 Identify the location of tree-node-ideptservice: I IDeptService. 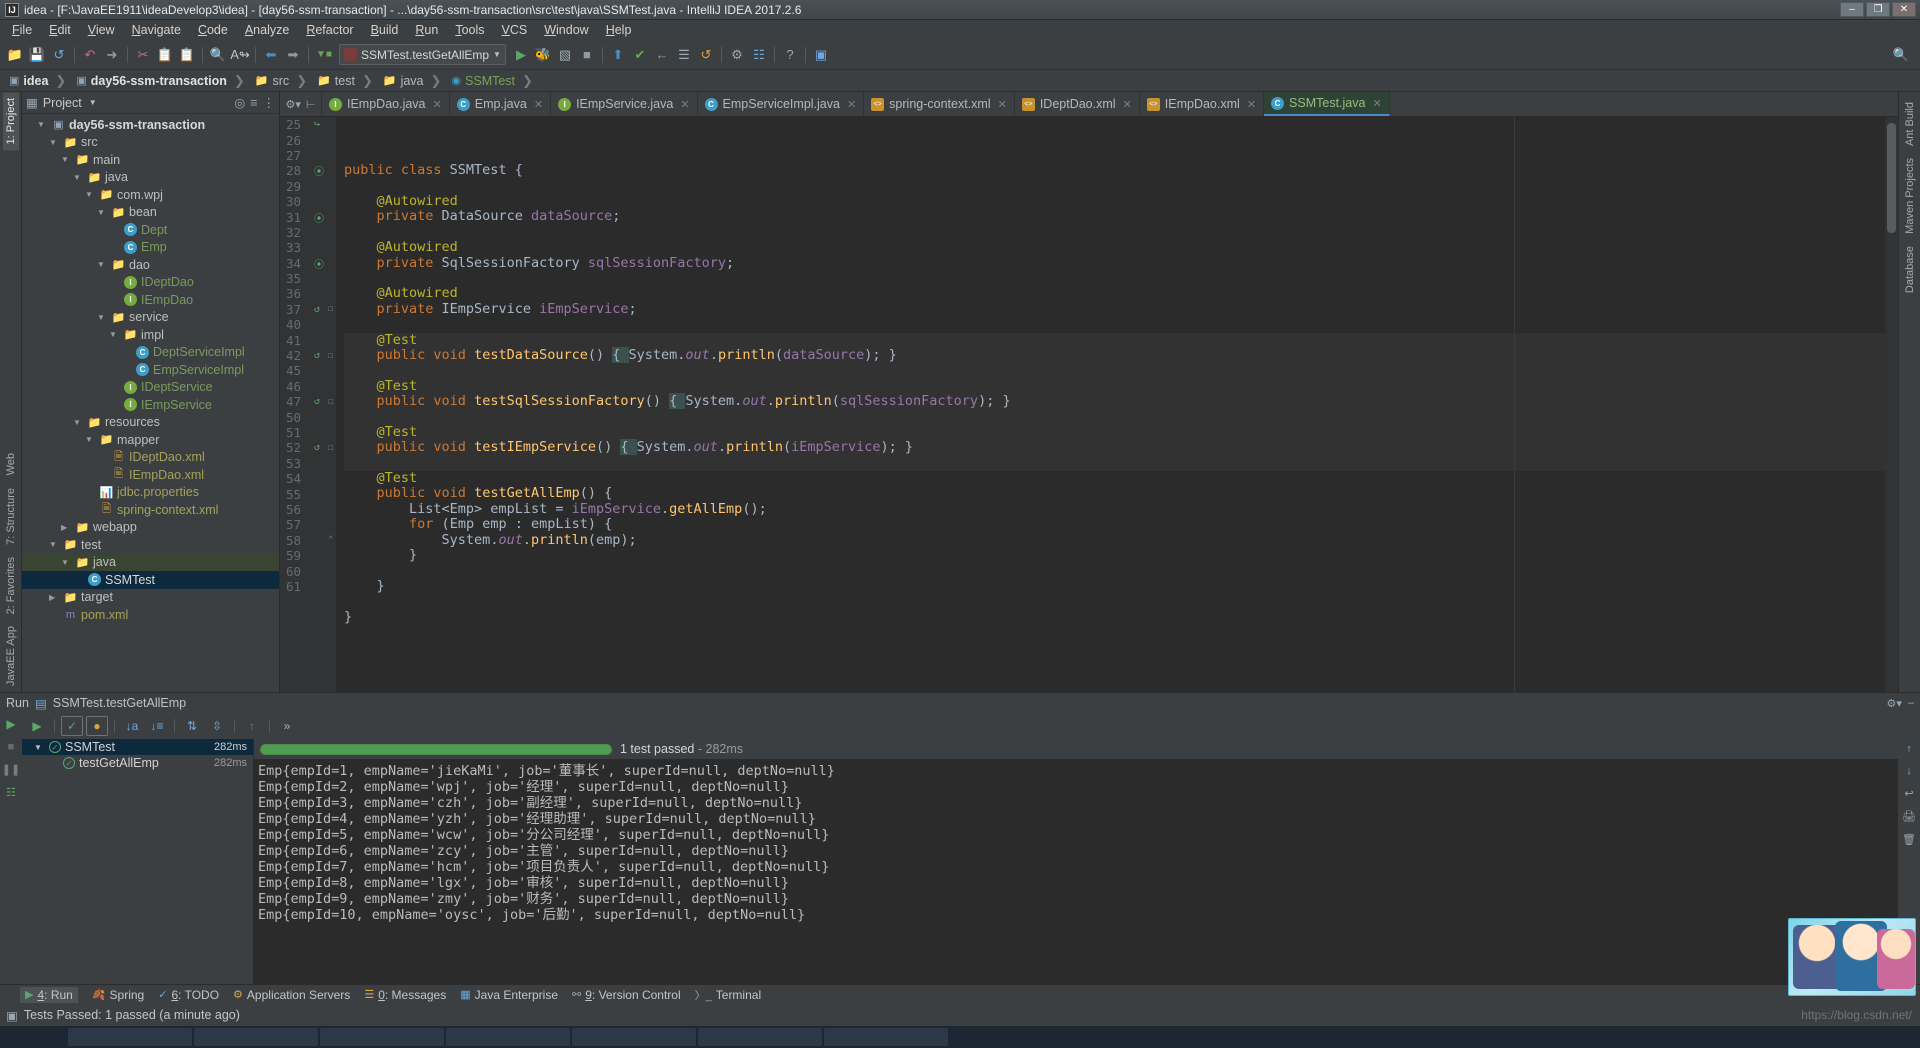
(150, 388).